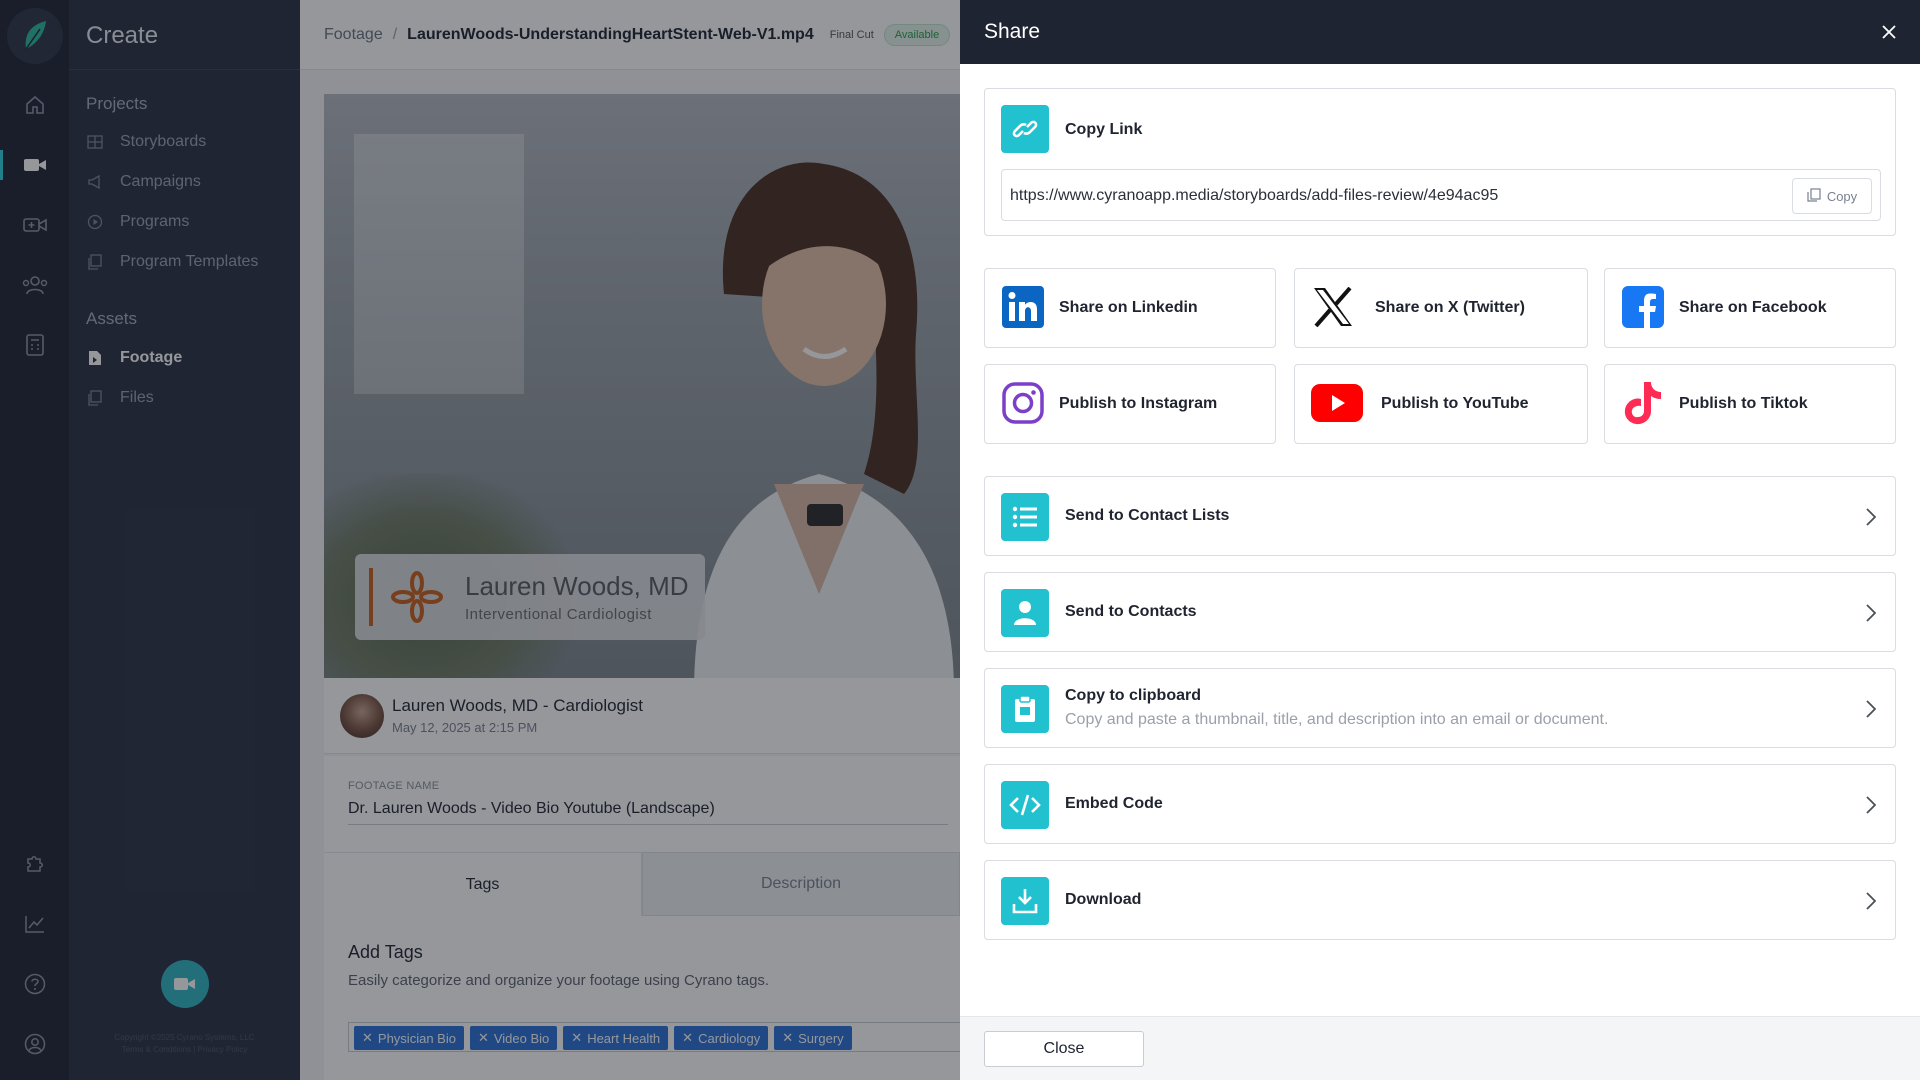  Describe the element at coordinates (1025, 805) in the screenshot. I see `code-icon` at that location.